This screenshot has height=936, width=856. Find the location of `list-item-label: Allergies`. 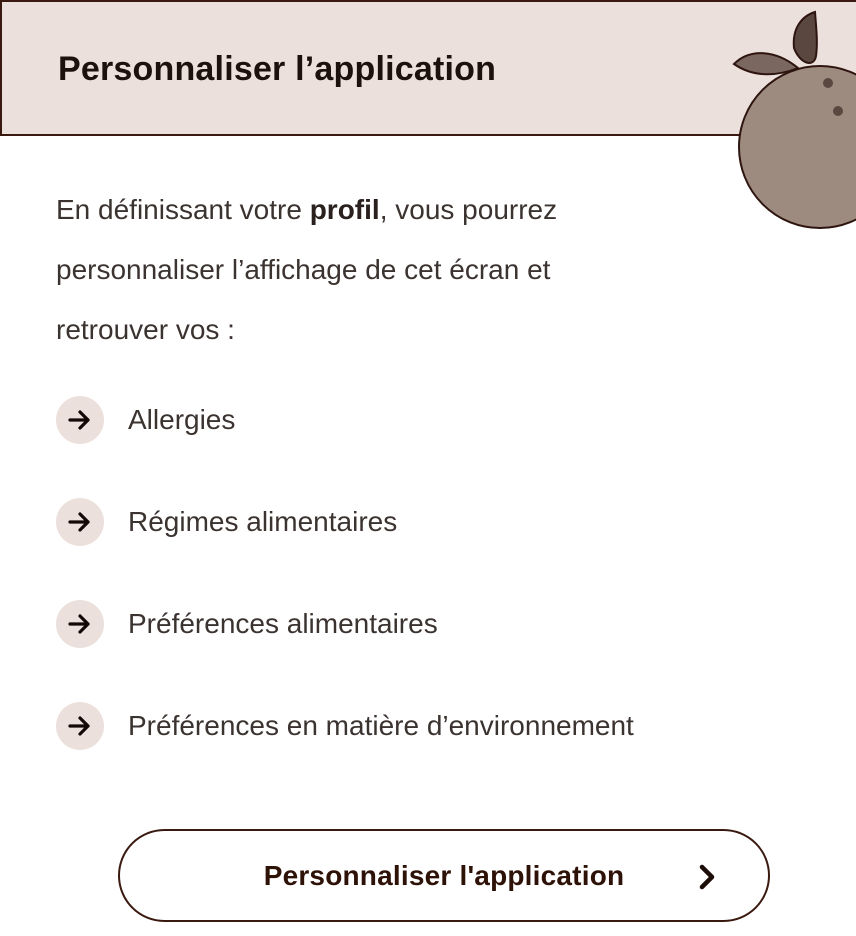

list-item-label: Allergies is located at coordinates (182, 419).